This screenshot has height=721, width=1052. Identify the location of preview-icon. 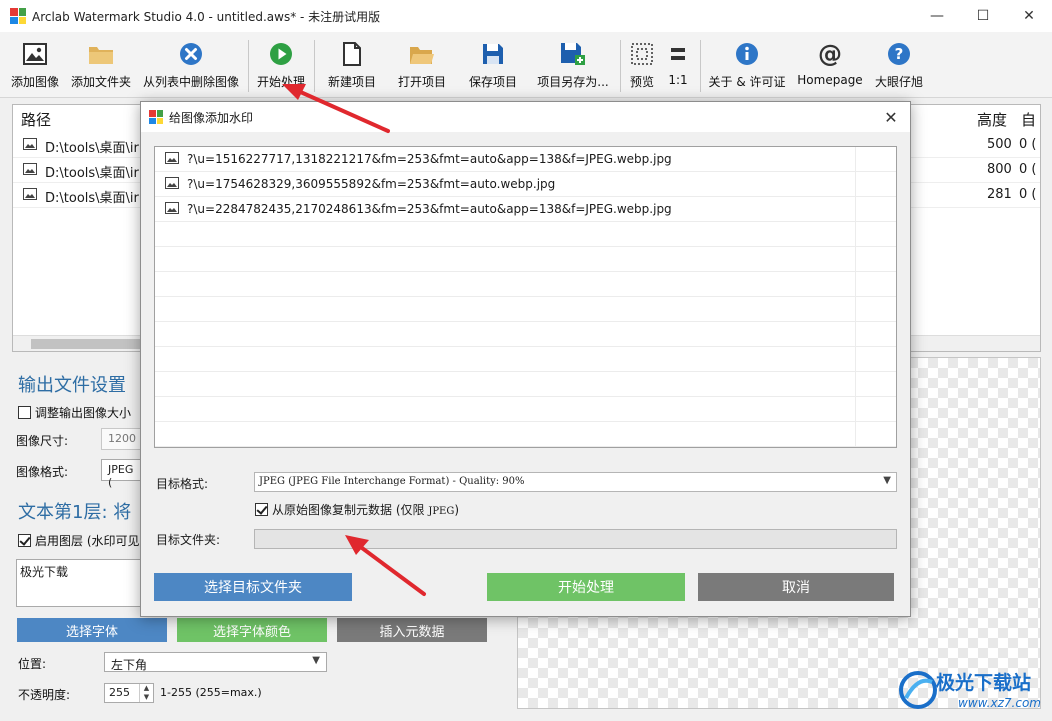
(642, 54).